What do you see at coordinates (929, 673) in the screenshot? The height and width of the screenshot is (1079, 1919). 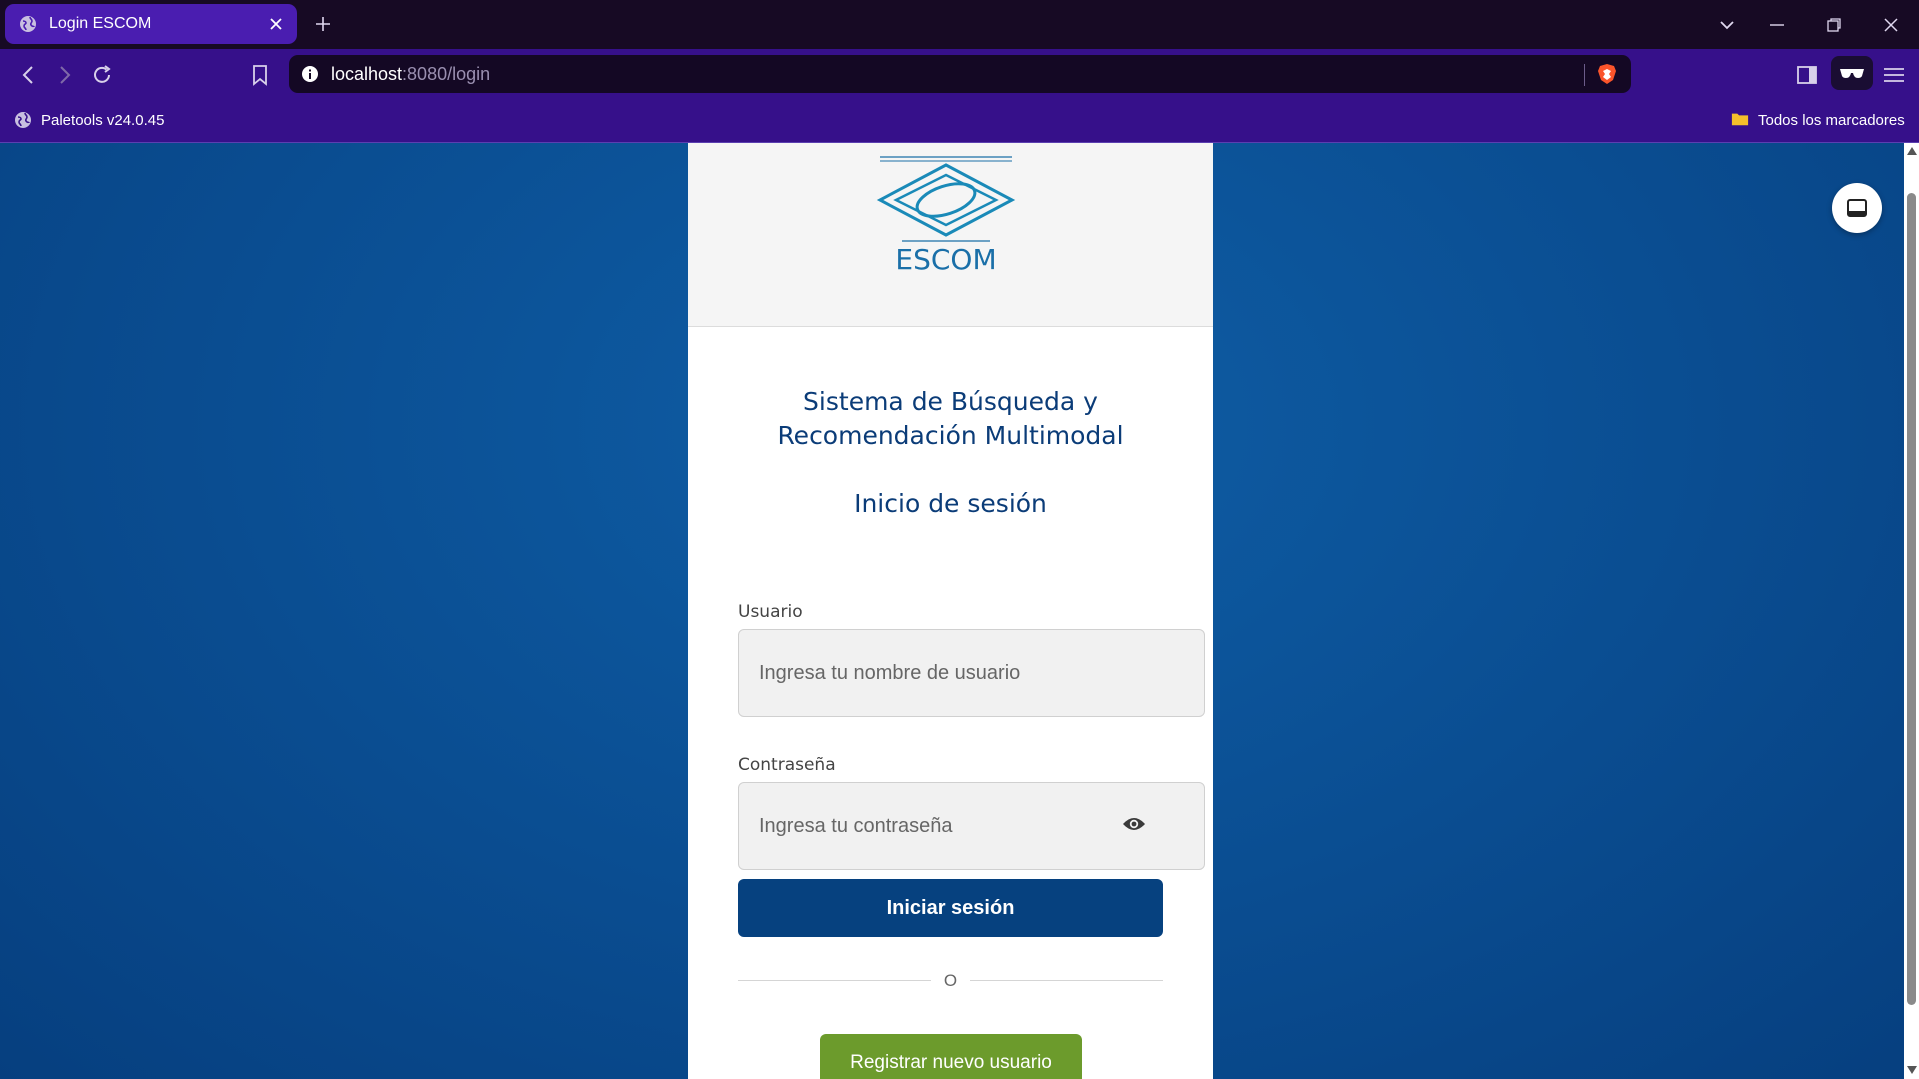 I see `username-input` at bounding box center [929, 673].